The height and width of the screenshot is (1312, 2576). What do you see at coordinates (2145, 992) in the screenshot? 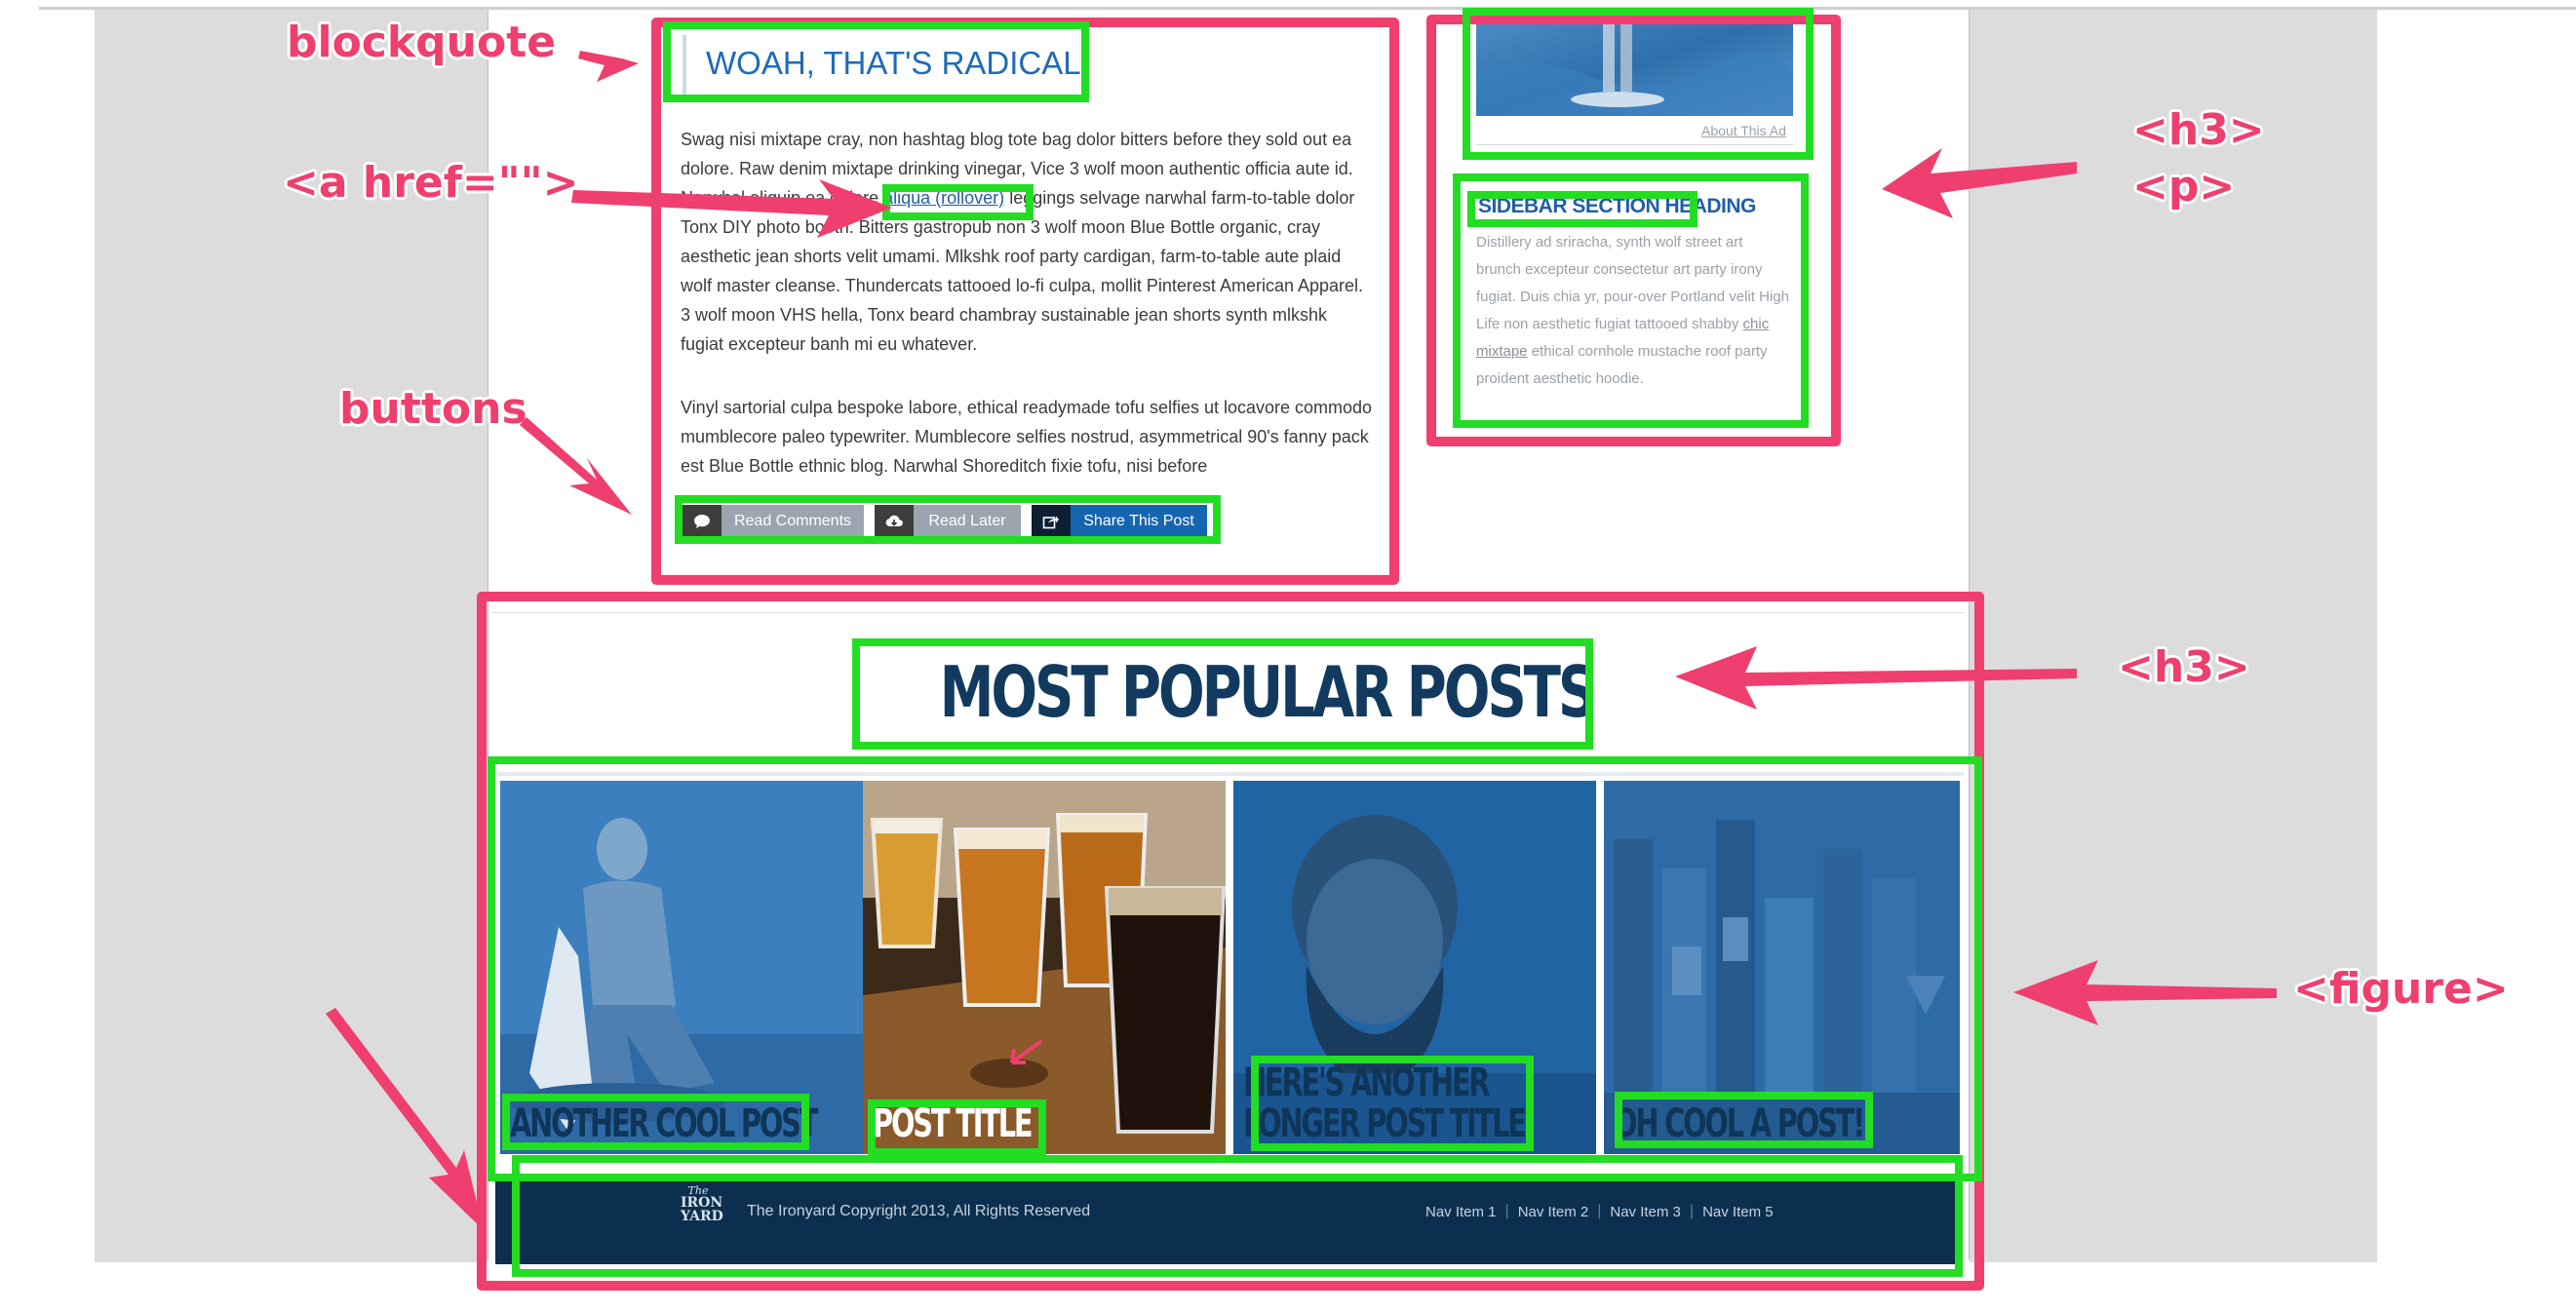
I see `arrow-to-figure` at bounding box center [2145, 992].